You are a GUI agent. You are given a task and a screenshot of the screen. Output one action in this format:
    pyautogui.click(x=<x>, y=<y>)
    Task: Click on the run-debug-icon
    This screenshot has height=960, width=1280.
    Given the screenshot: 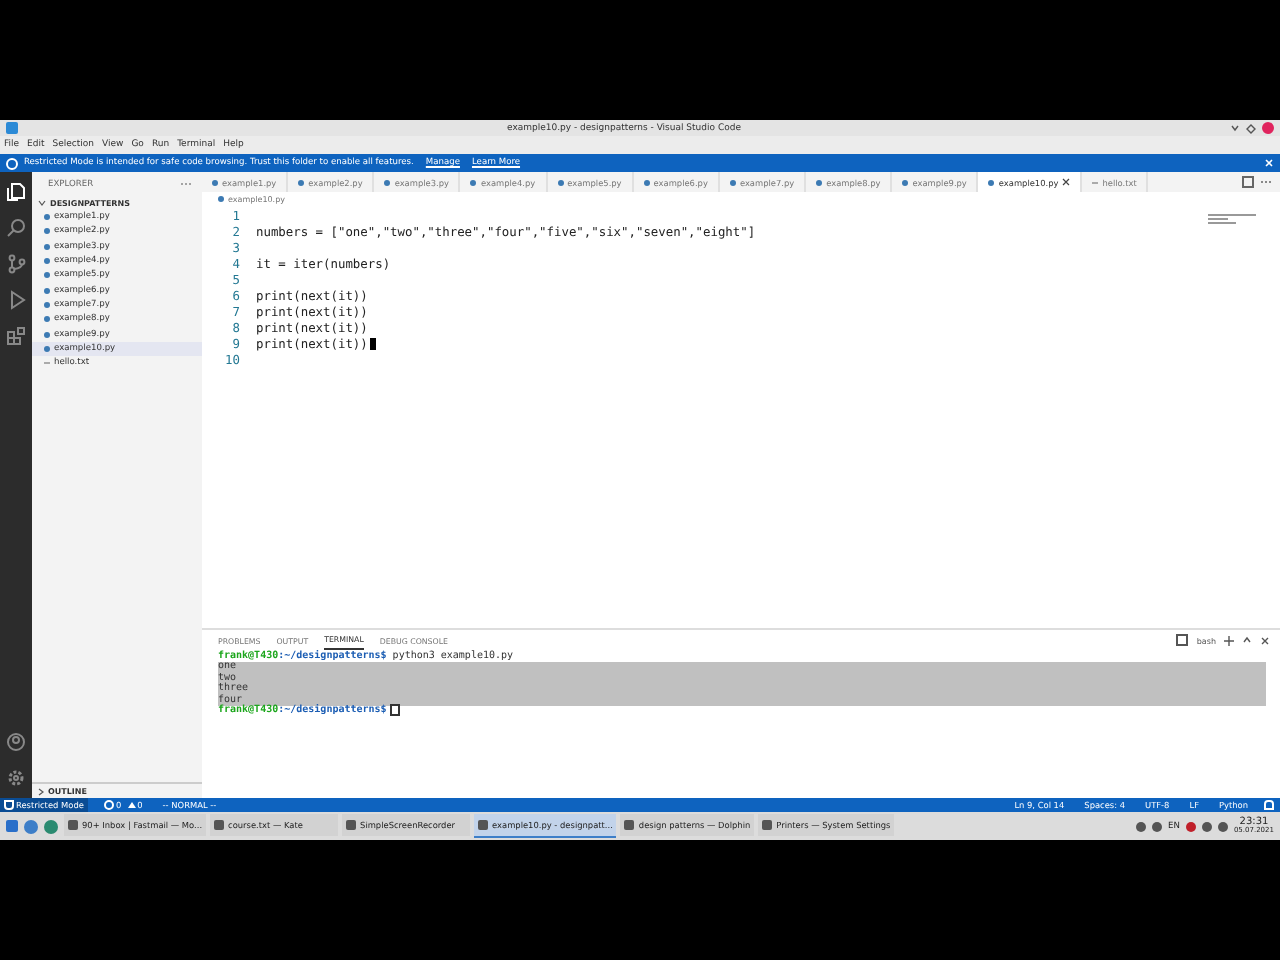 What is the action you would take?
    pyautogui.click(x=16, y=300)
    